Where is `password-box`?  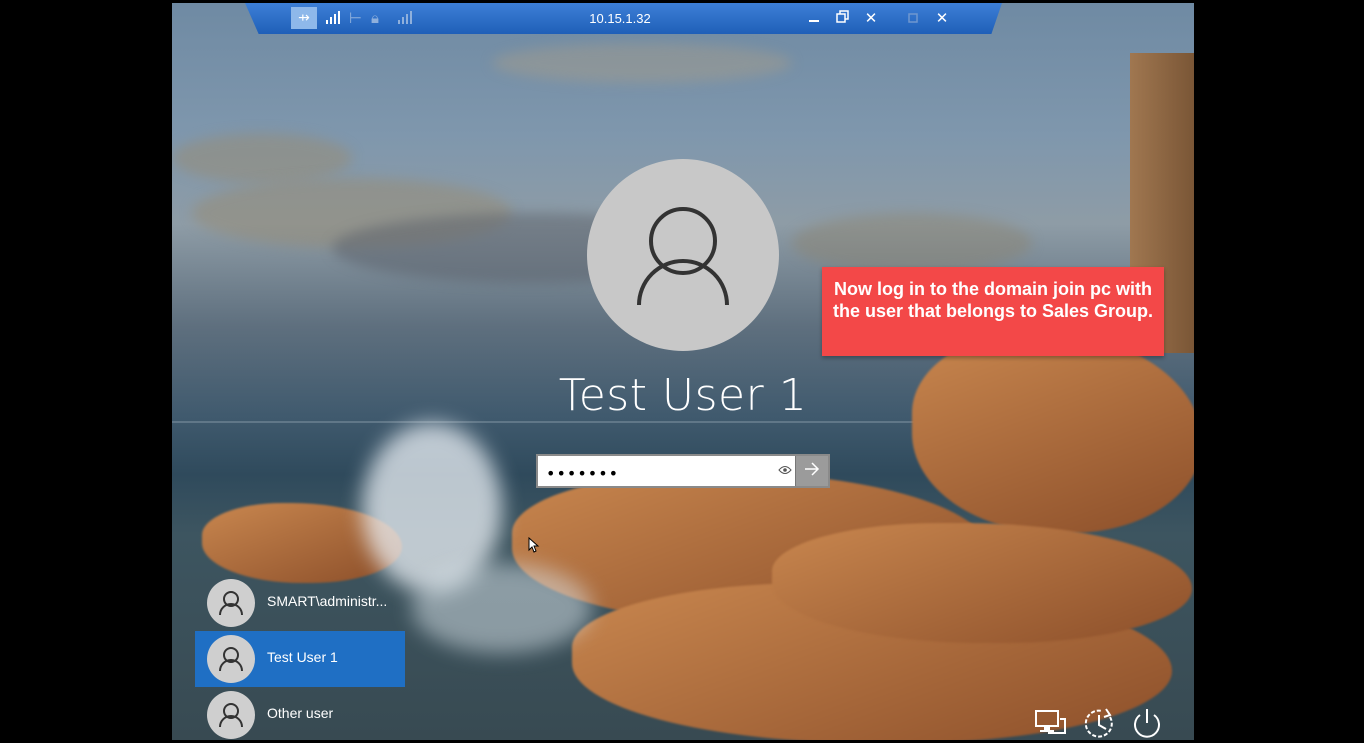 password-box is located at coordinates (683, 471).